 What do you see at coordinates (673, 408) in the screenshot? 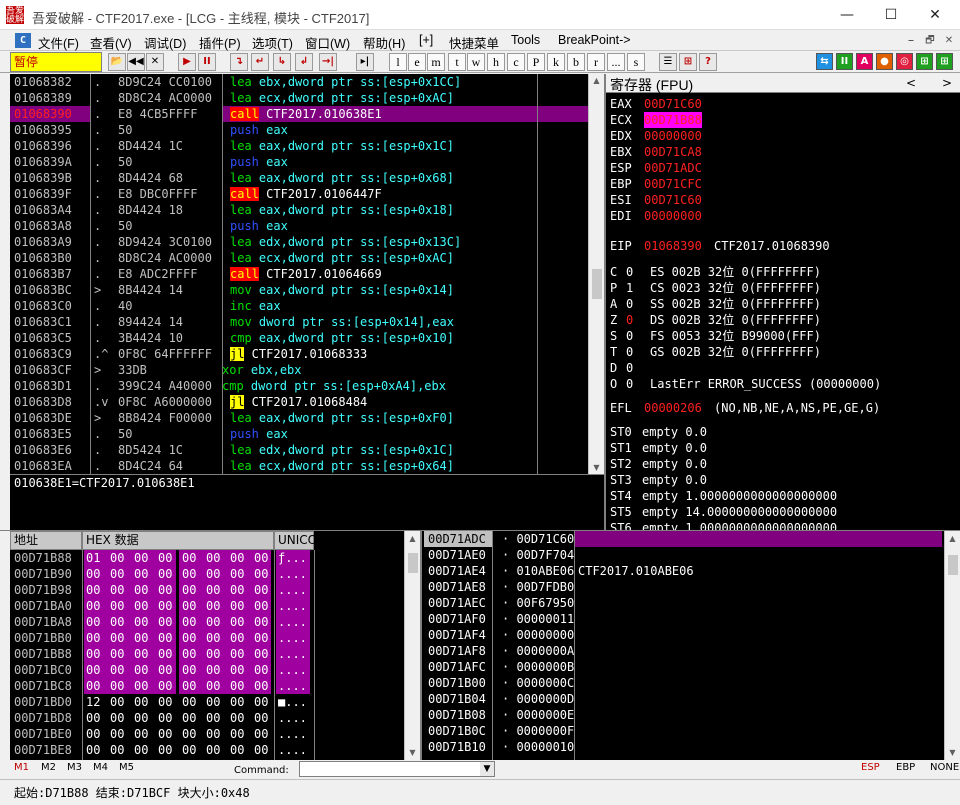
I see `register-value: 00000206` at bounding box center [673, 408].